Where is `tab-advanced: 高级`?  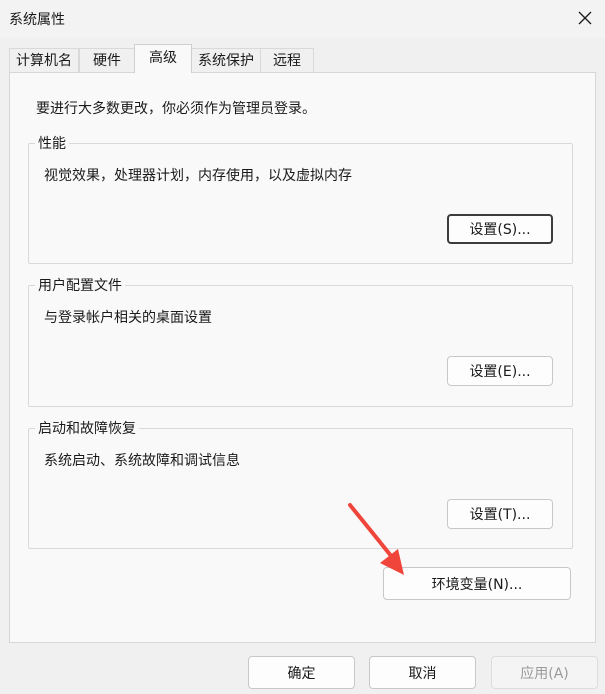 tab-advanced: 高级 is located at coordinates (163, 58).